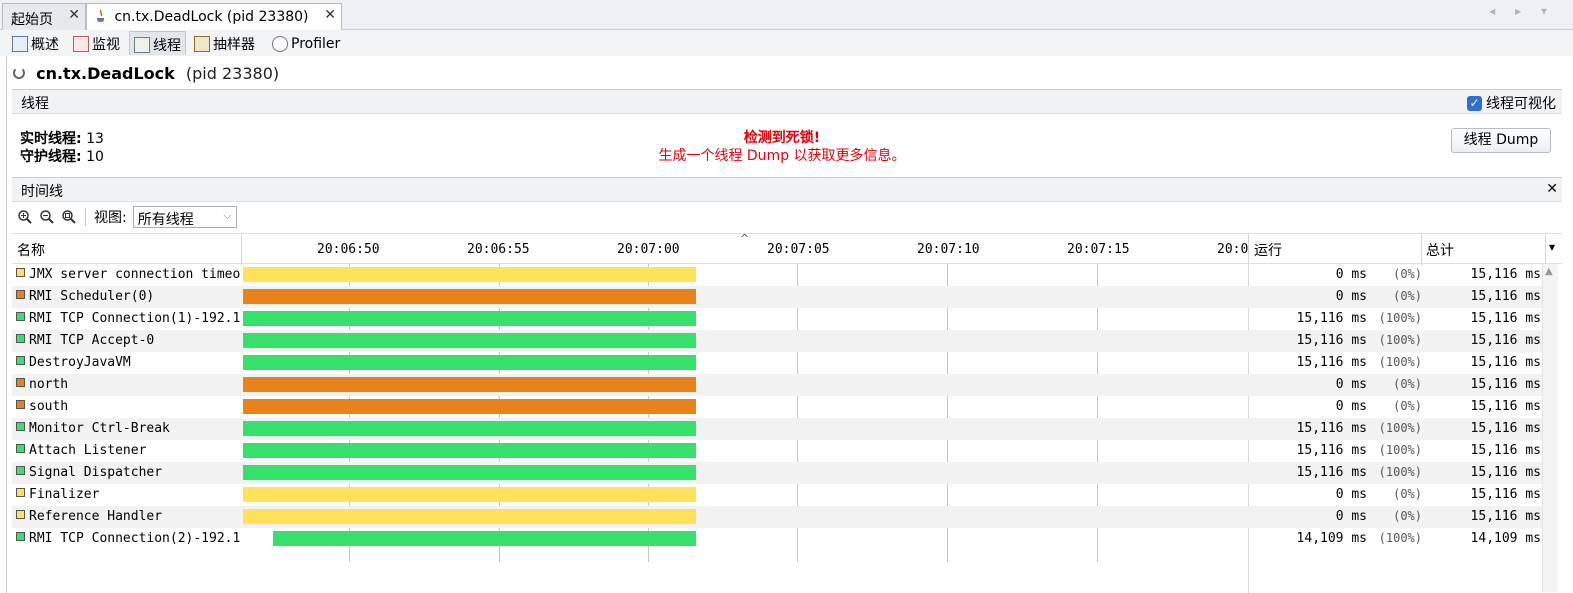 The image size is (1573, 593). I want to click on view-label: 视图:, so click(110, 218).